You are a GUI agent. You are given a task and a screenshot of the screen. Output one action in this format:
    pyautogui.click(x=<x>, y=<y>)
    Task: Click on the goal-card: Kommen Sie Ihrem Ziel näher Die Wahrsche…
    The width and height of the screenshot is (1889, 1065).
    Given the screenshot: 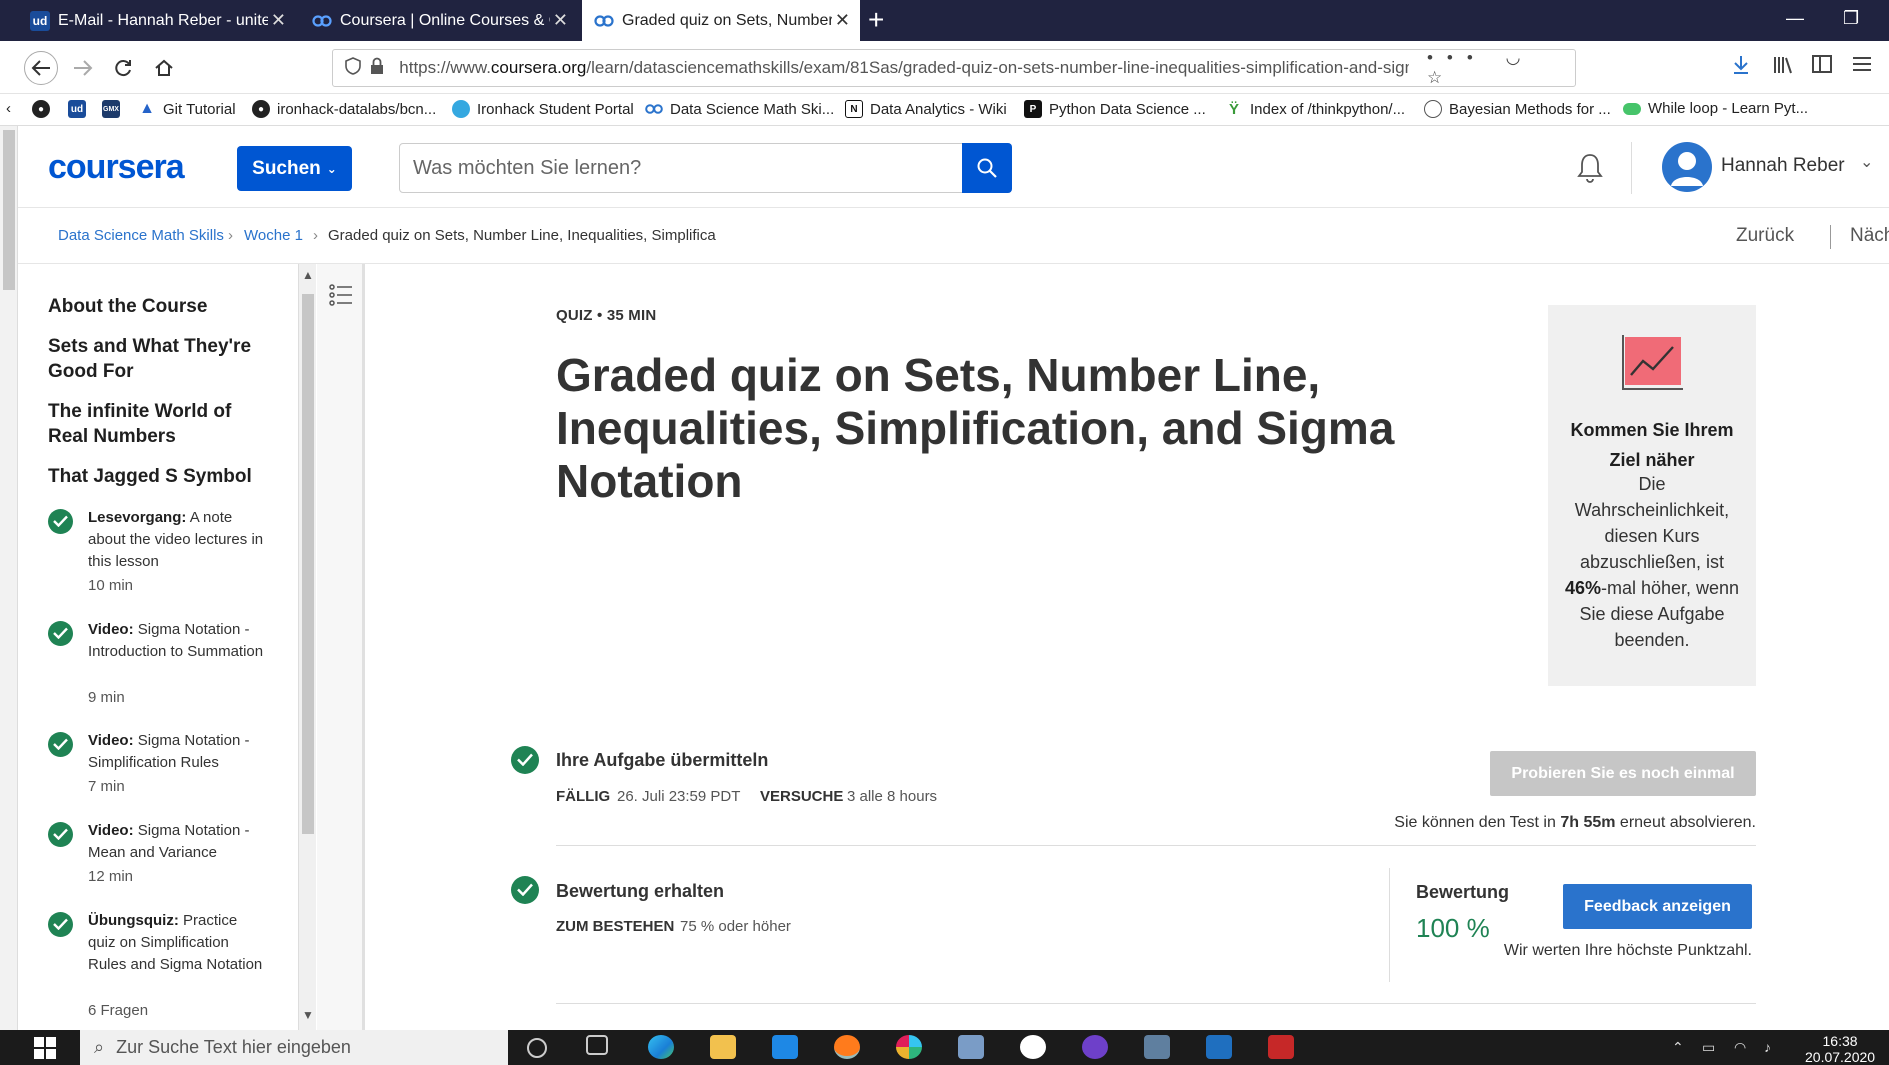 What is the action you would take?
    pyautogui.click(x=1652, y=495)
    